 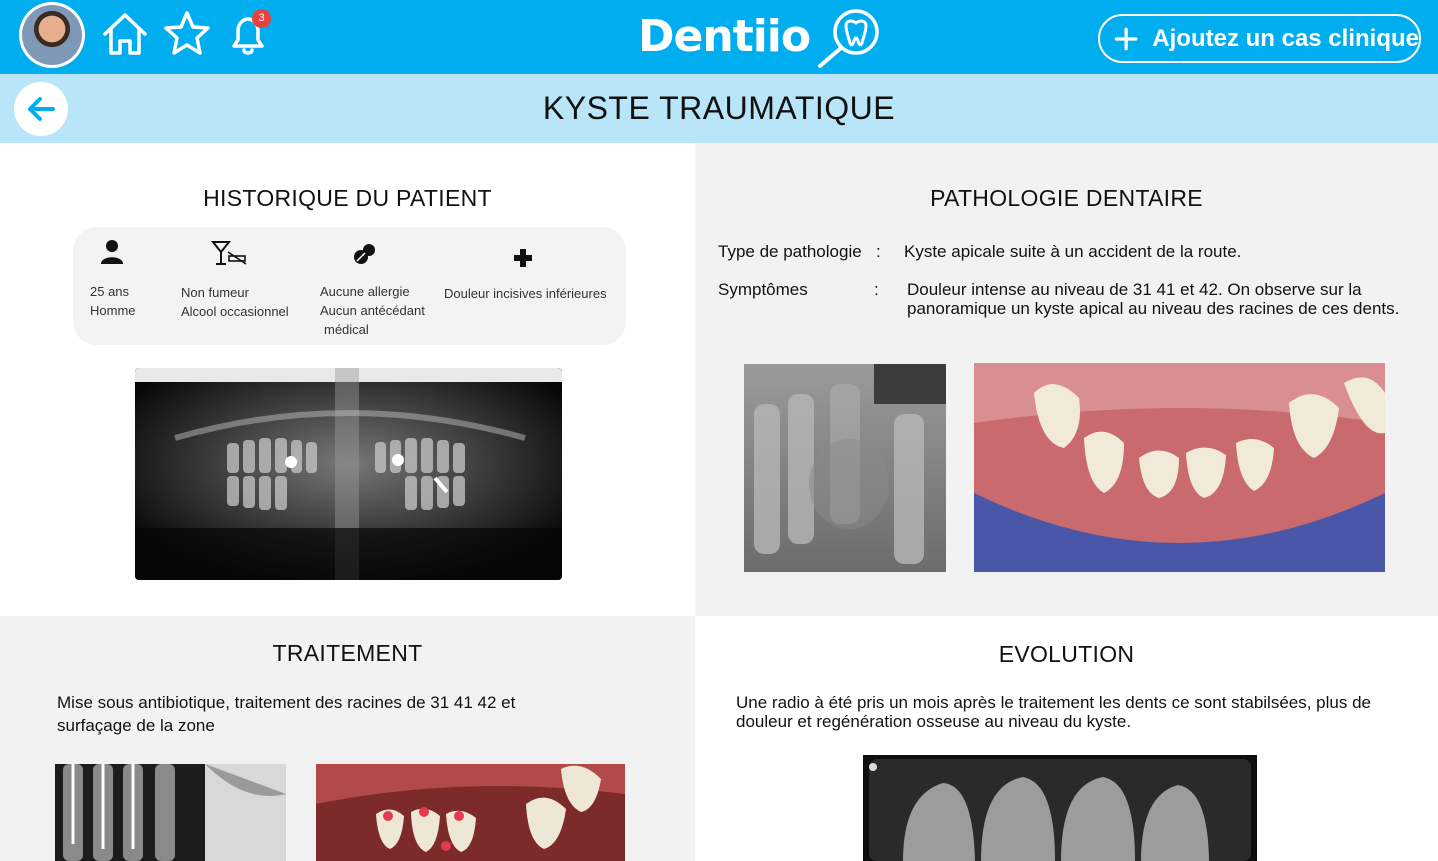 I want to click on evolution-xray-image, so click(x=1060, y=808).